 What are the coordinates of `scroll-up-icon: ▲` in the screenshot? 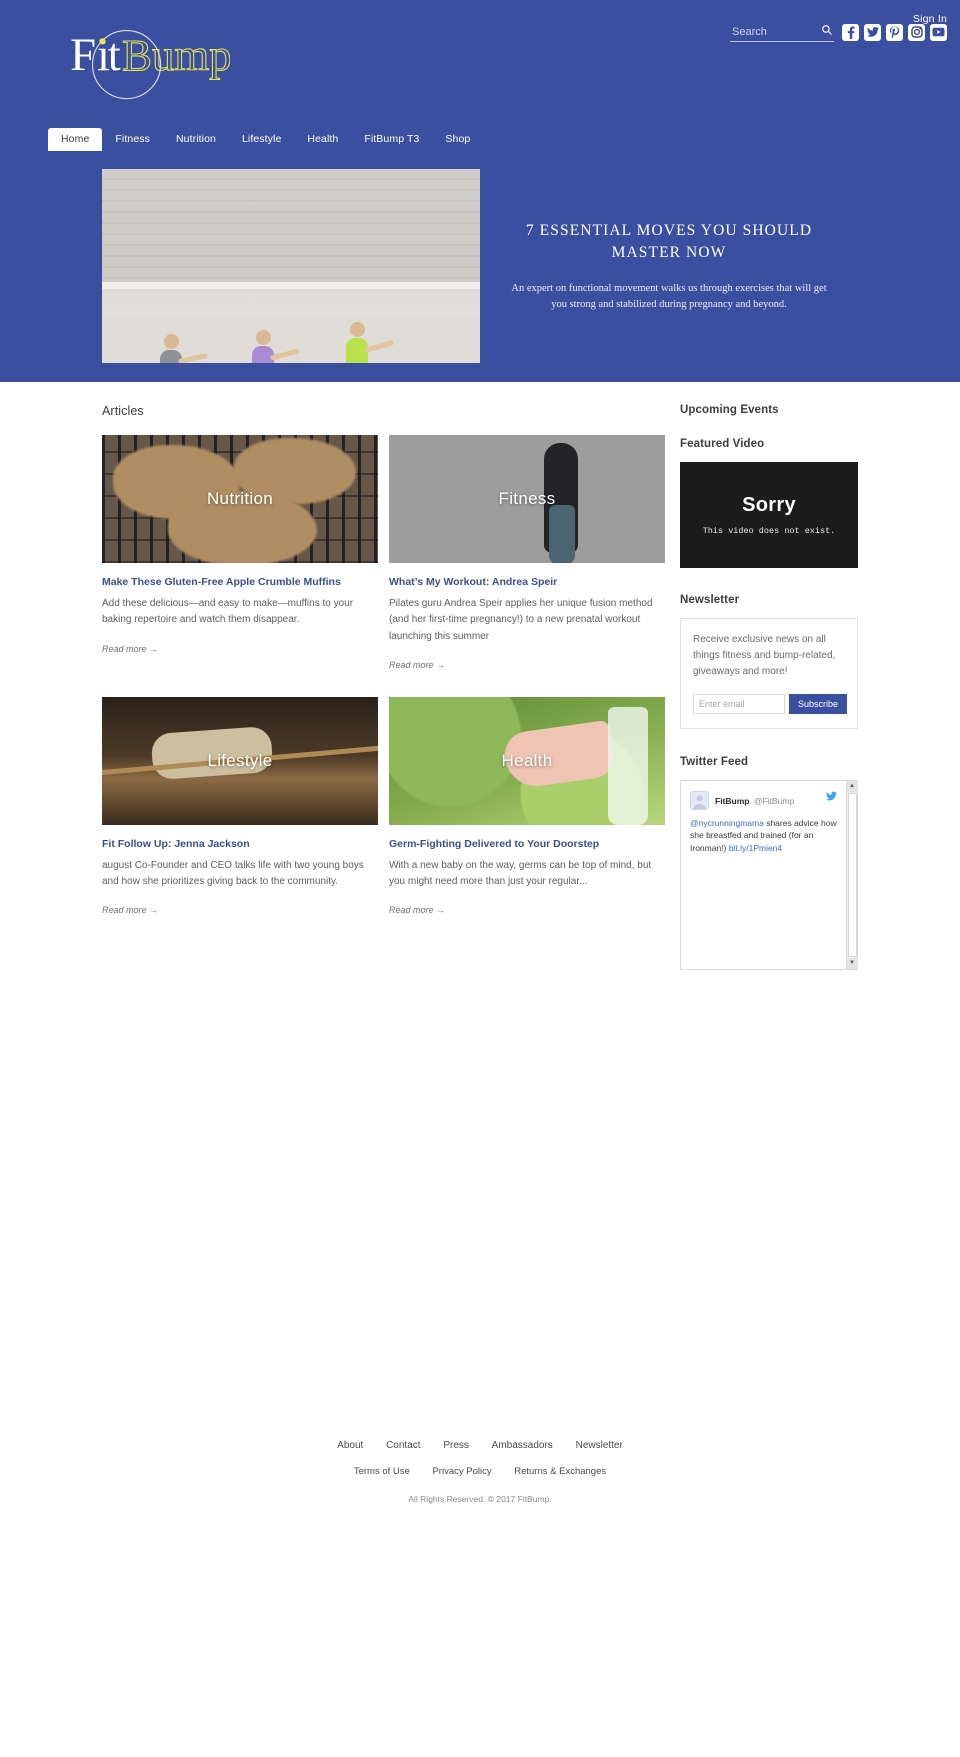 It's located at (852, 786).